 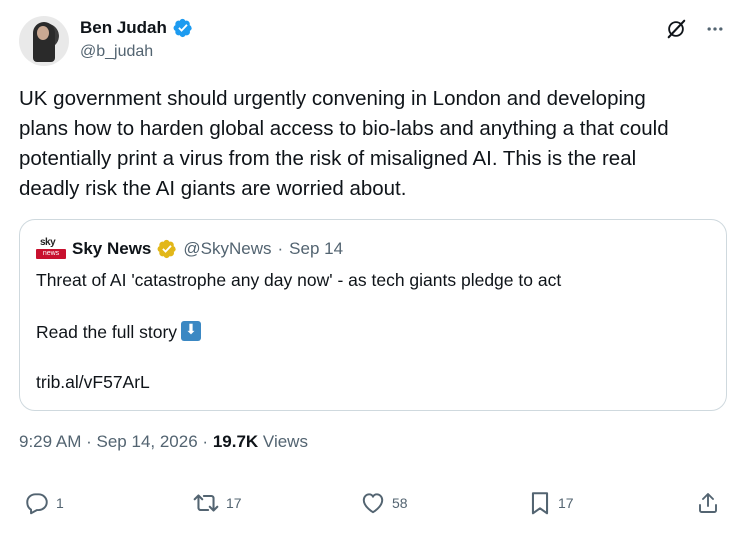 I want to click on reply-icon, so click(x=37, y=504).